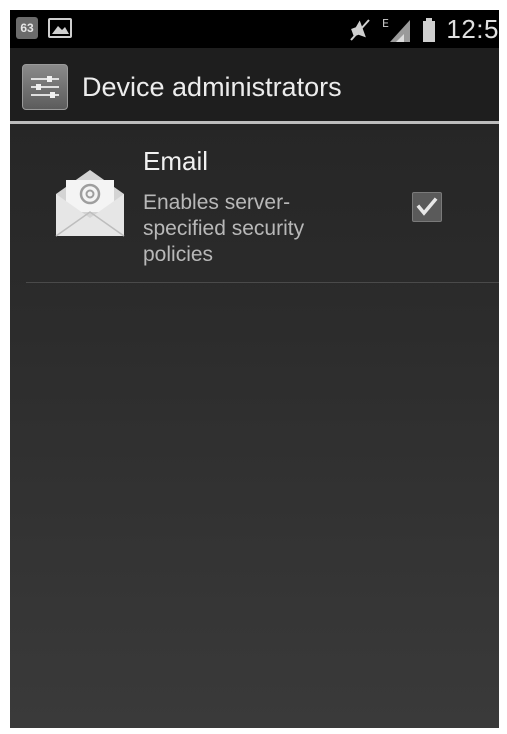  What do you see at coordinates (385, 23) in the screenshot?
I see `signal-label: E` at bounding box center [385, 23].